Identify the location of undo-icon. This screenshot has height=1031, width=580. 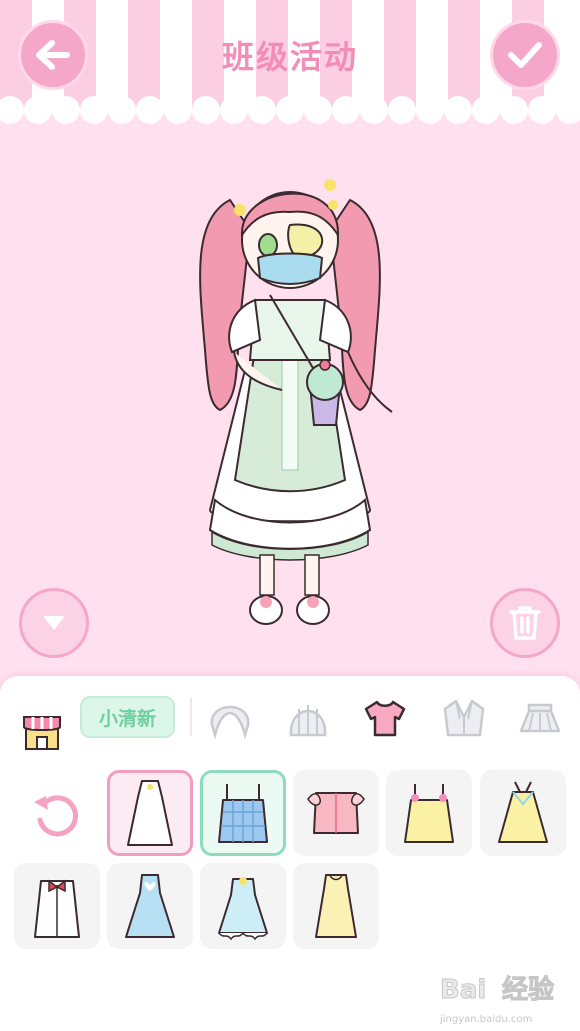
(56, 816).